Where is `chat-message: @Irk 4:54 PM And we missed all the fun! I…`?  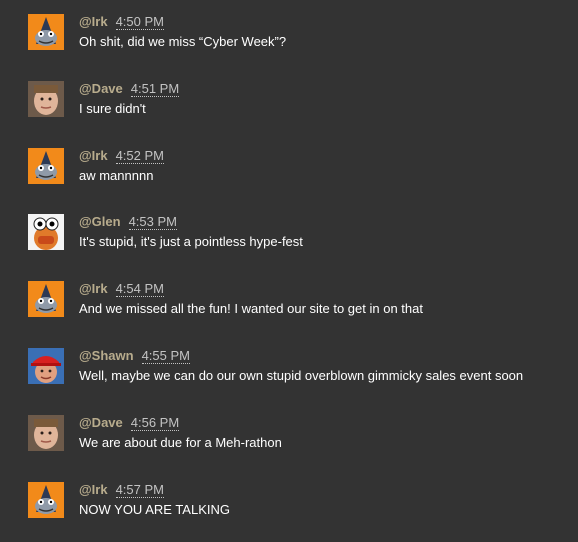 chat-message: @Irk 4:54 PM And we missed all the fun! I… is located at coordinates (300, 301).